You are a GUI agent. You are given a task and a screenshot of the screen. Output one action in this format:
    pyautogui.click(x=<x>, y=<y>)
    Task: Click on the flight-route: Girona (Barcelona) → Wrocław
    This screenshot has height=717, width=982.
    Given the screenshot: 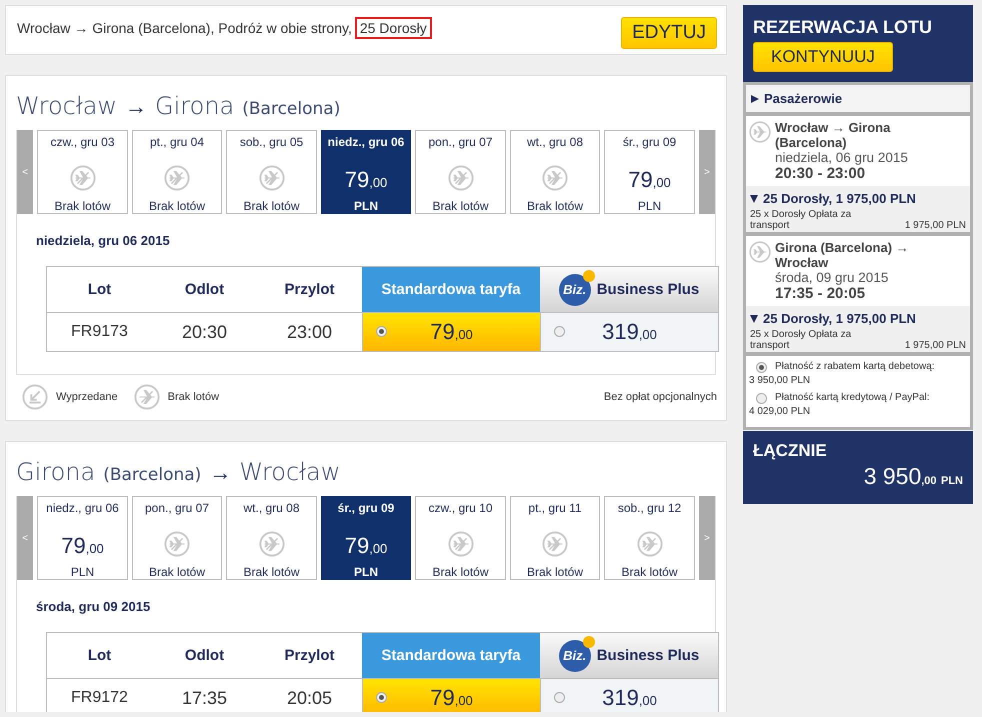 What is the action you would take?
    pyautogui.click(x=842, y=255)
    